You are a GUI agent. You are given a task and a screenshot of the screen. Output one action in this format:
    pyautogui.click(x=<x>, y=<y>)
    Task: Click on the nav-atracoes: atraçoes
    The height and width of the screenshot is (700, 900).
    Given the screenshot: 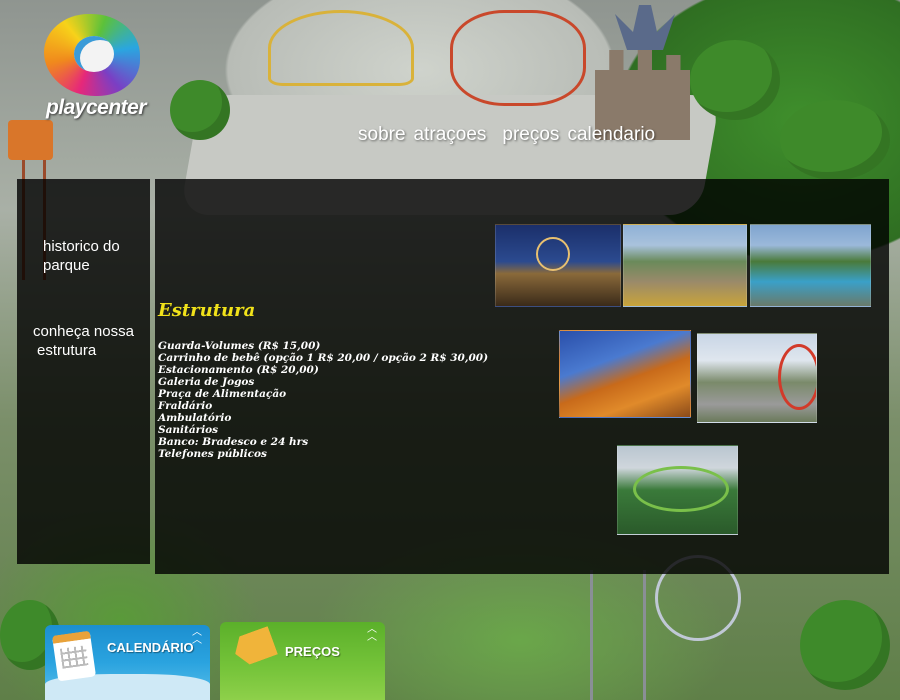 What is the action you would take?
    pyautogui.click(x=450, y=135)
    